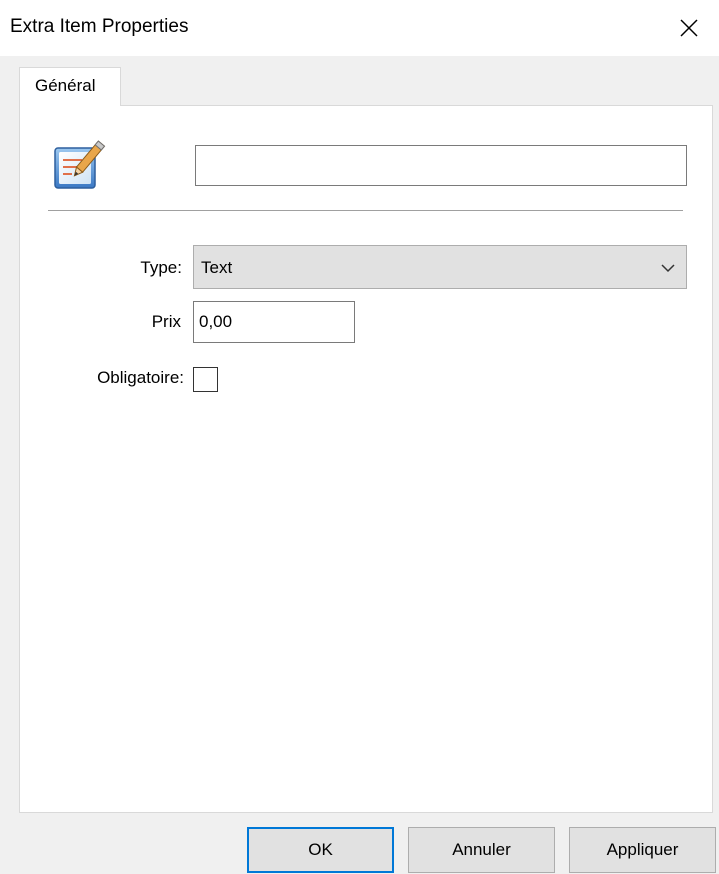 The height and width of the screenshot is (874, 719). What do you see at coordinates (217, 267) in the screenshot?
I see `type-select-value: Text` at bounding box center [217, 267].